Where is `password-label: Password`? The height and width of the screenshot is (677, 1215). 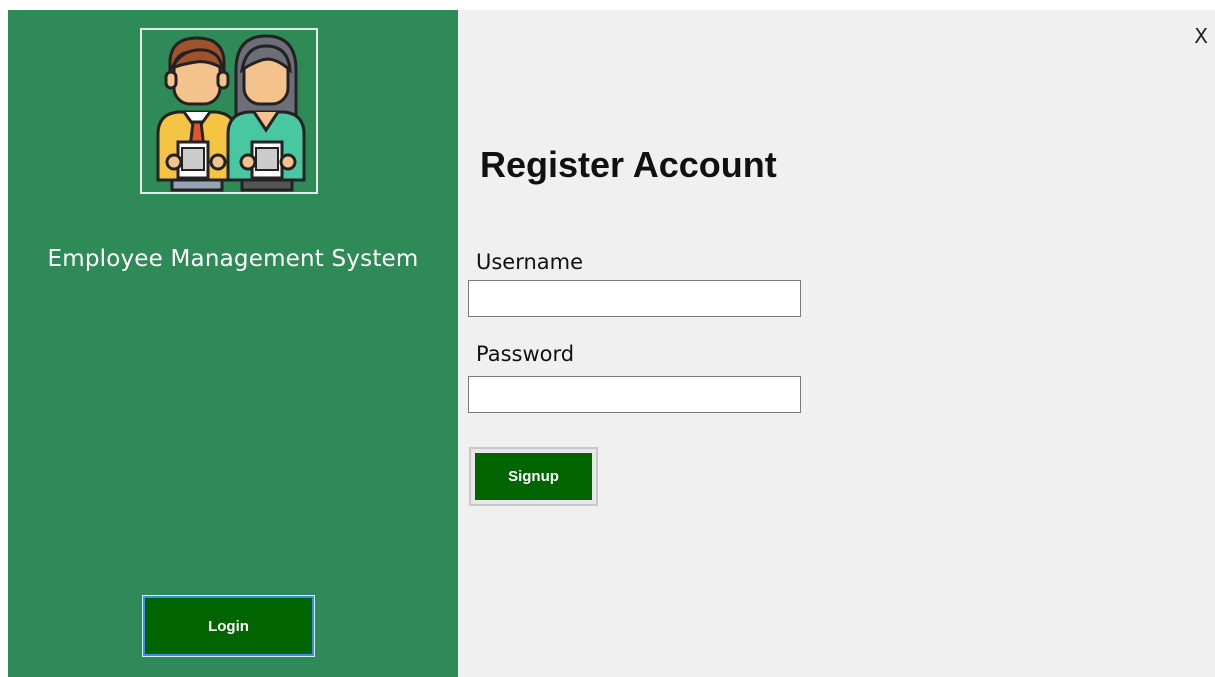 password-label: Password is located at coordinates (525, 354).